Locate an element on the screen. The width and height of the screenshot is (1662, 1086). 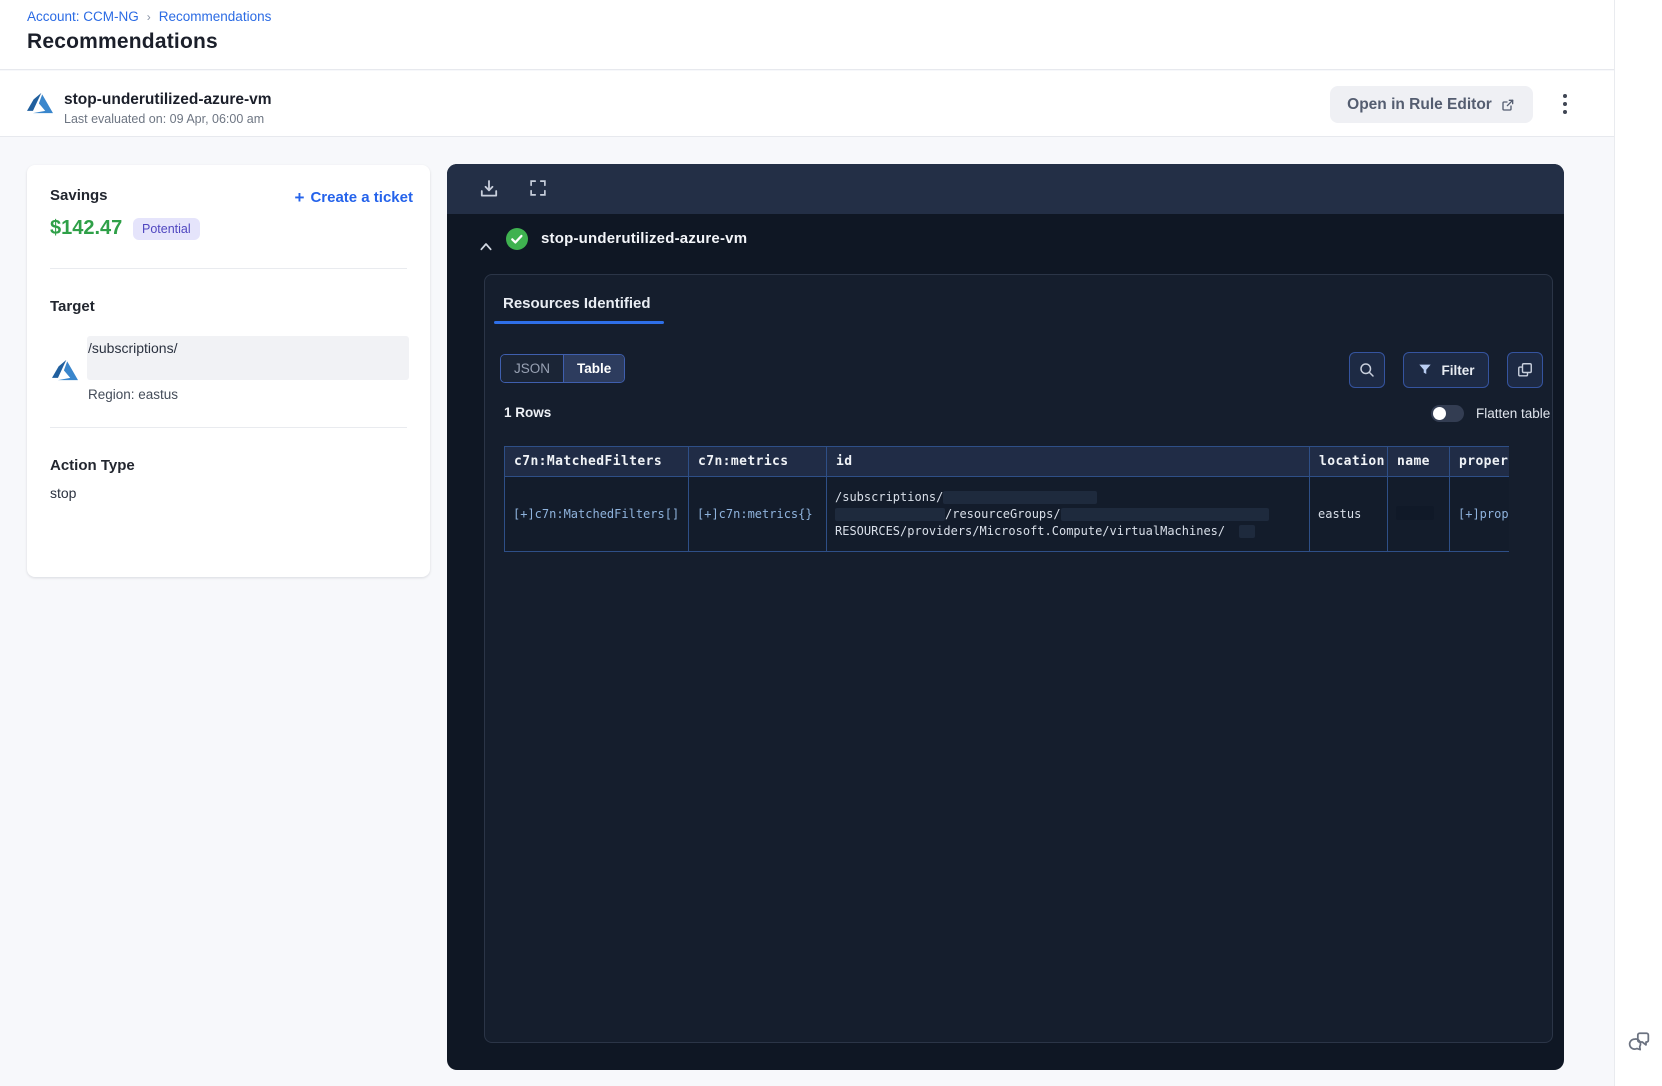
matched-filters-expander: [+]c7n:MatchedFilters[] is located at coordinates (596, 514).